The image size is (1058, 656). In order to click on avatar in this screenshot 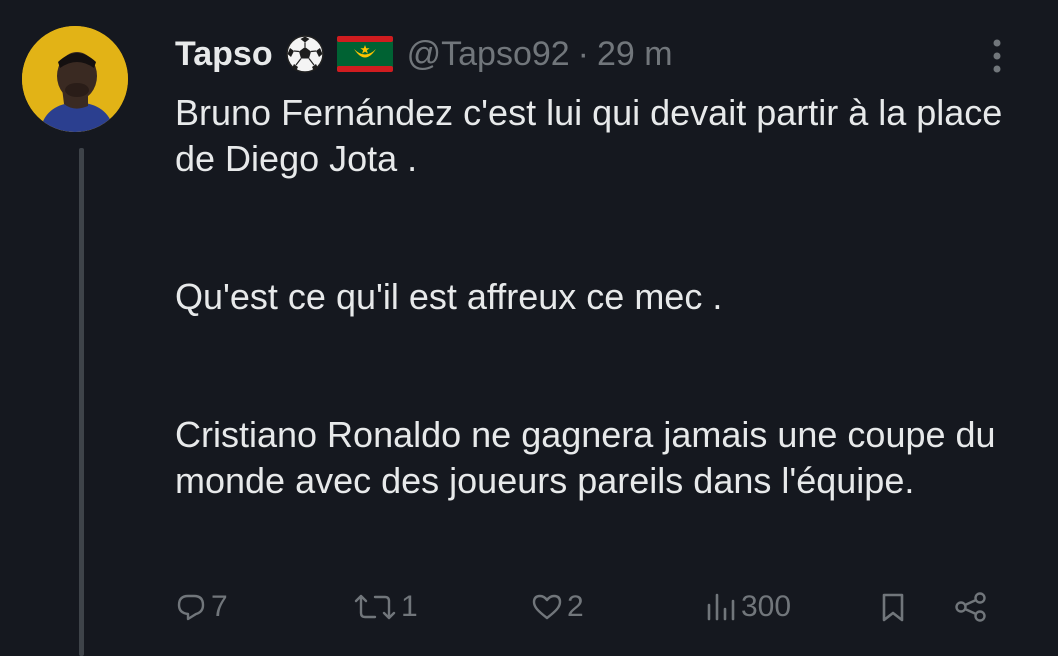, I will do `click(75, 79)`.